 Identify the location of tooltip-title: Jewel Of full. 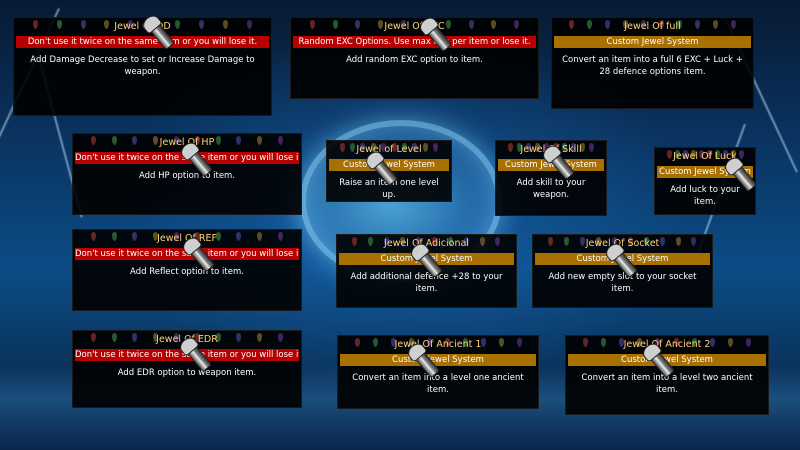
(652, 26).